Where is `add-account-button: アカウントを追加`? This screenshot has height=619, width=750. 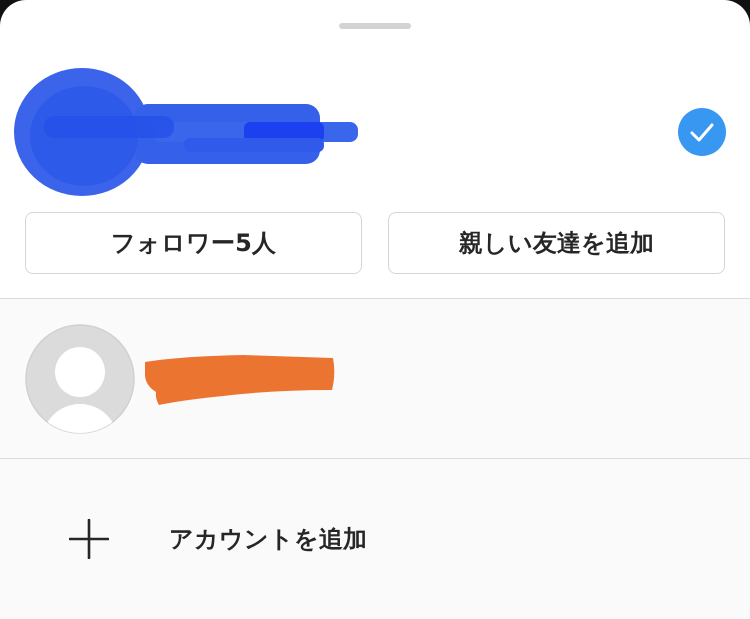 add-account-button: アカウントを追加 is located at coordinates (218, 539).